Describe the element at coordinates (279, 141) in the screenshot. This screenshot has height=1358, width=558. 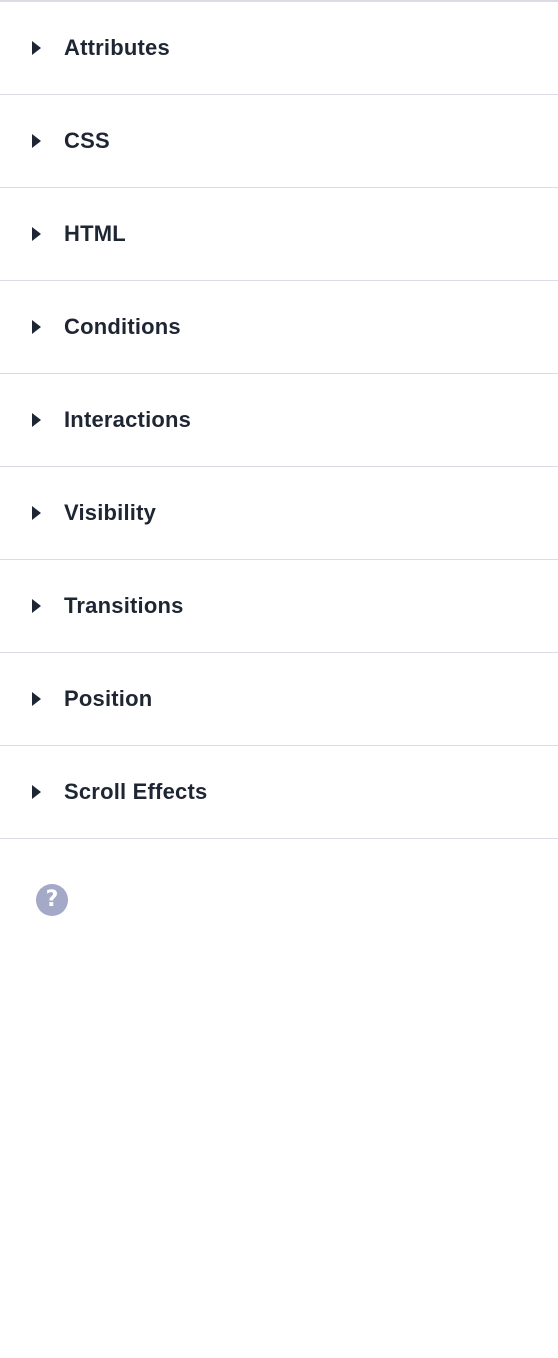
I see `section-css: CSS` at that location.